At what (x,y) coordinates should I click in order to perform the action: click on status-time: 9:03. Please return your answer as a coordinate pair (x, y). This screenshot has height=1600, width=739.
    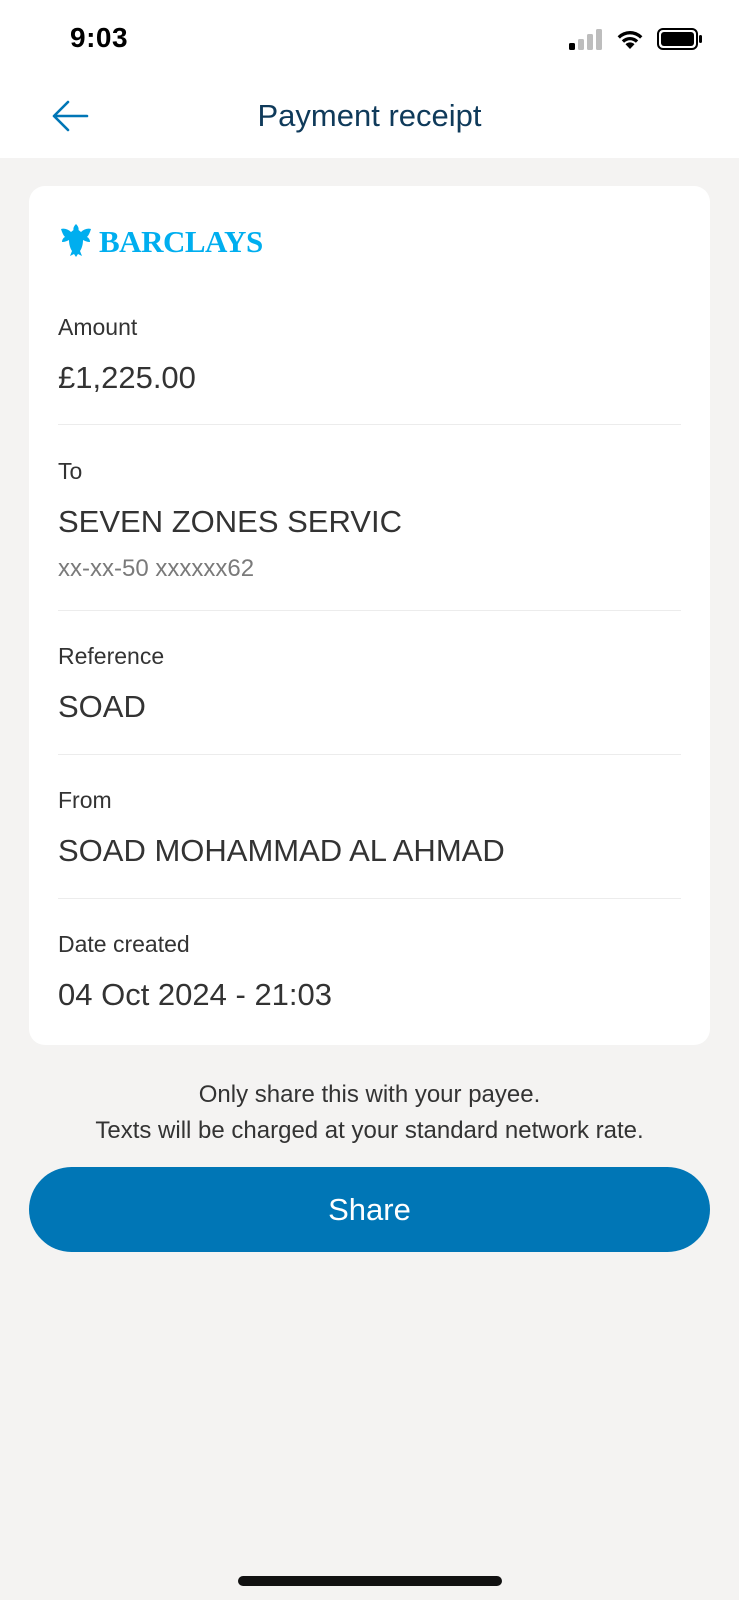
    Looking at the image, I should click on (99, 37).